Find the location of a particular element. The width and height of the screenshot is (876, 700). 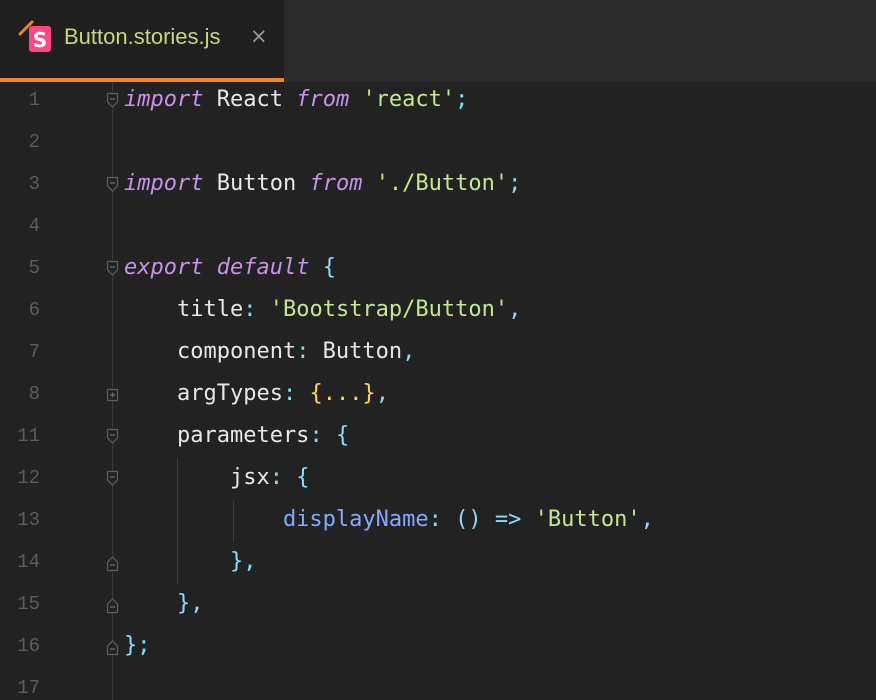

line-number: 16 is located at coordinates (28, 646).